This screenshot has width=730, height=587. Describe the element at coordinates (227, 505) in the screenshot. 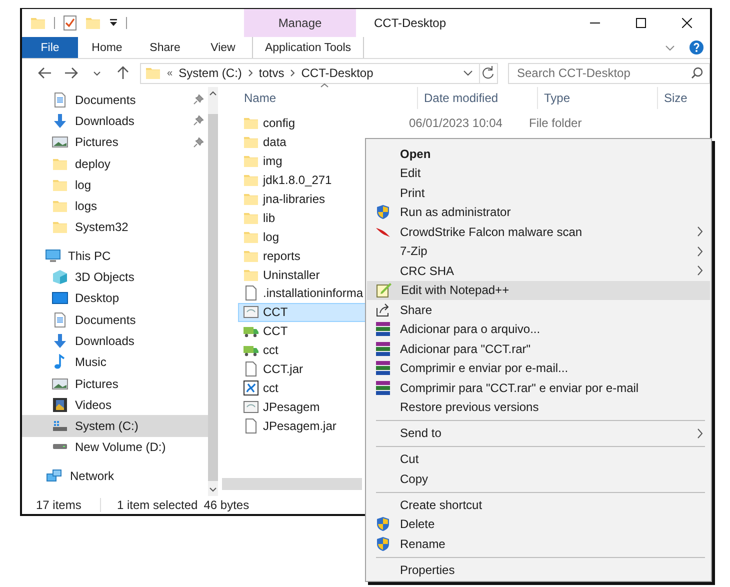

I see `selection-size: 46 bytes` at that location.